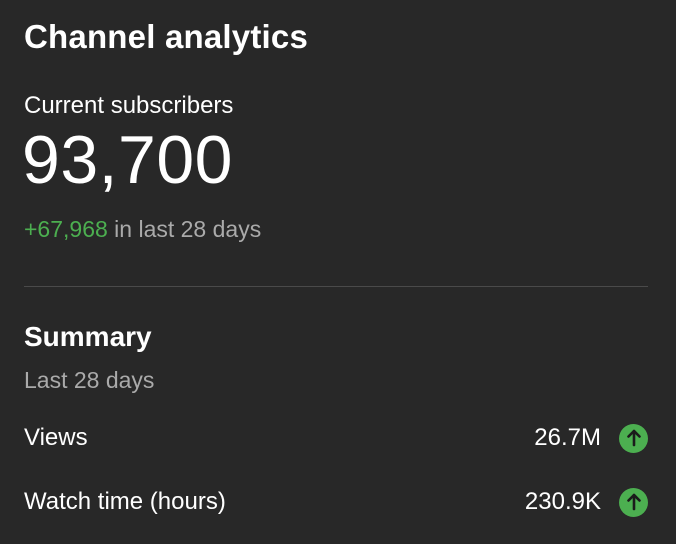  What do you see at coordinates (125, 501) in the screenshot?
I see `metric-label: Watch time (hours)` at bounding box center [125, 501].